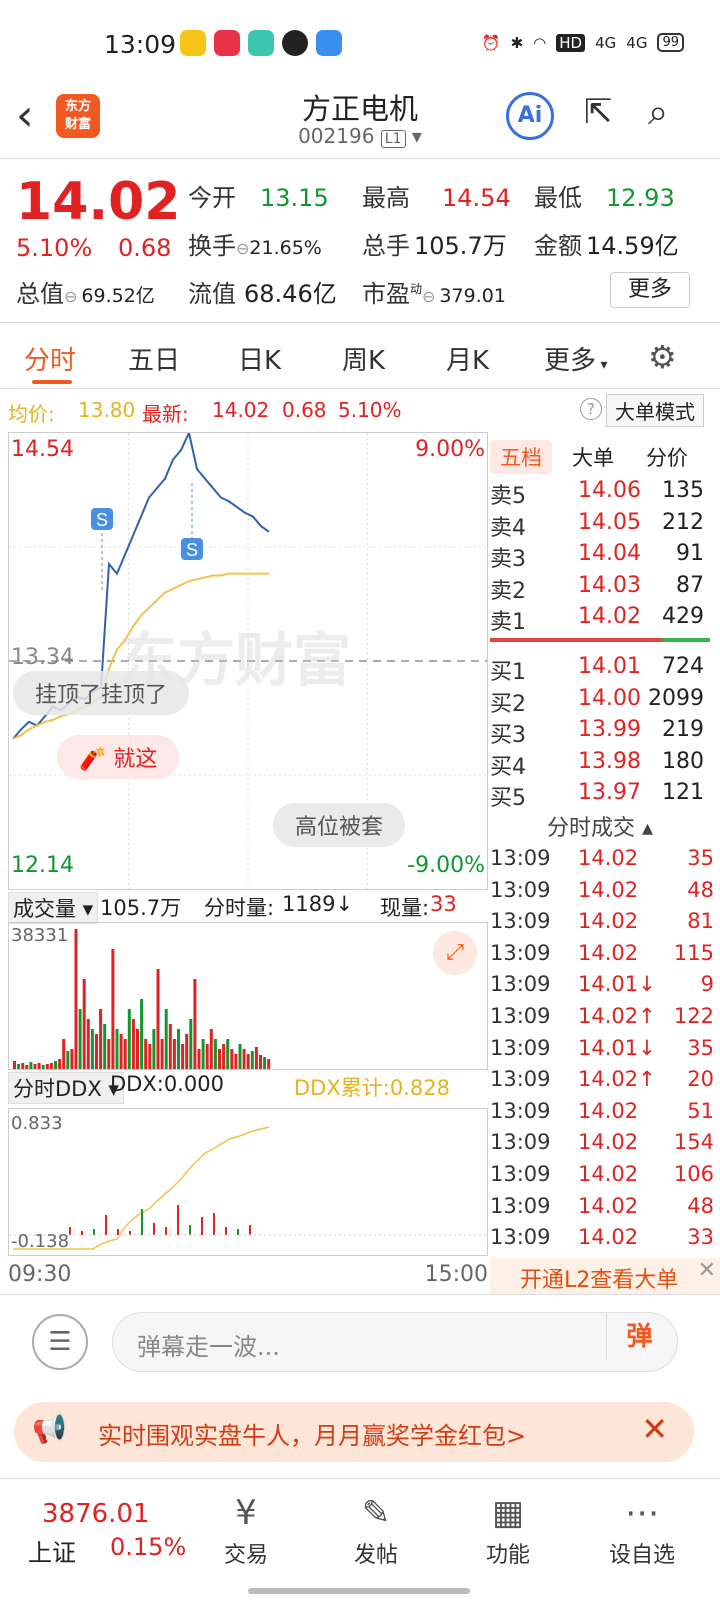 Image resolution: width=720 pixels, height=1600 pixels. Describe the element at coordinates (667, 457) in the screenshot. I see `tab-price-dist: 分价` at that location.